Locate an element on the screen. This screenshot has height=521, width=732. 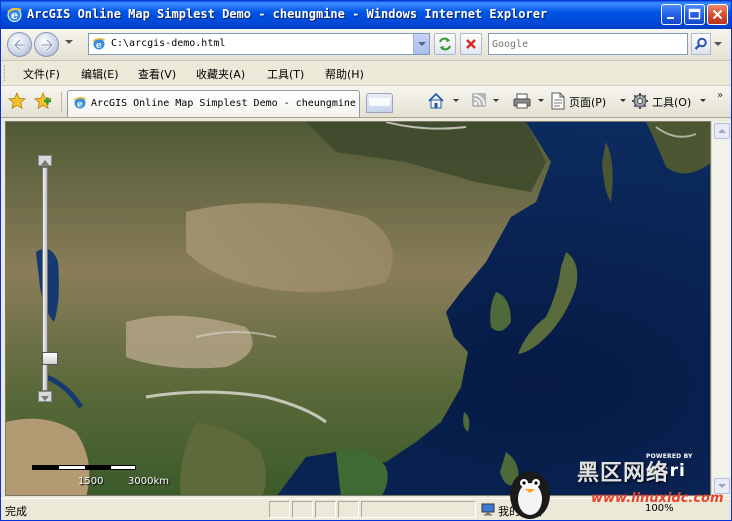
zoom-slider is located at coordinates (47, 280).